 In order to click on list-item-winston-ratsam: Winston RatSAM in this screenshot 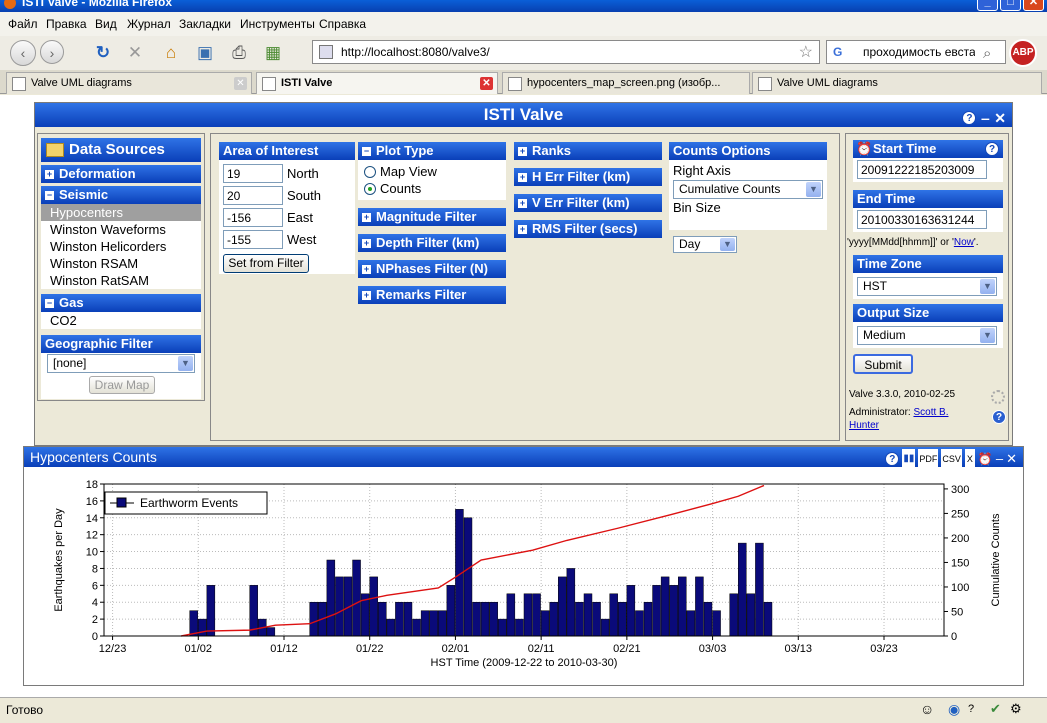, I will do `click(121, 280)`.